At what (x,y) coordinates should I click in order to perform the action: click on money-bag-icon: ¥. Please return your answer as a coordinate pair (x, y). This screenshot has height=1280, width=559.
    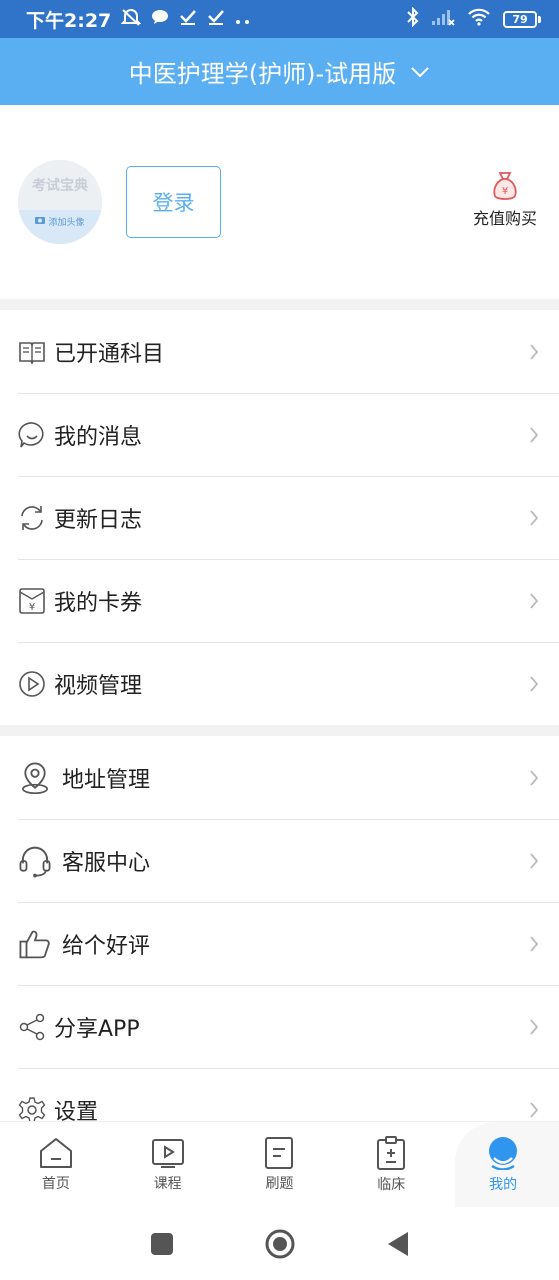
    Looking at the image, I should click on (505, 186).